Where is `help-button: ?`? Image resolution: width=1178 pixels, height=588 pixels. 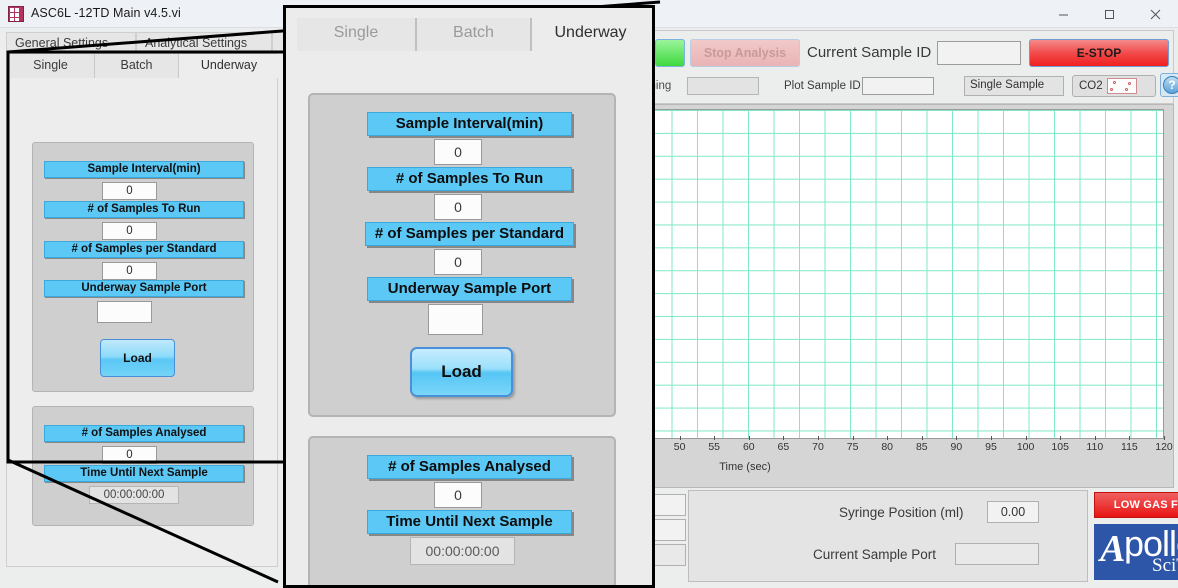 help-button: ? is located at coordinates (1169, 85).